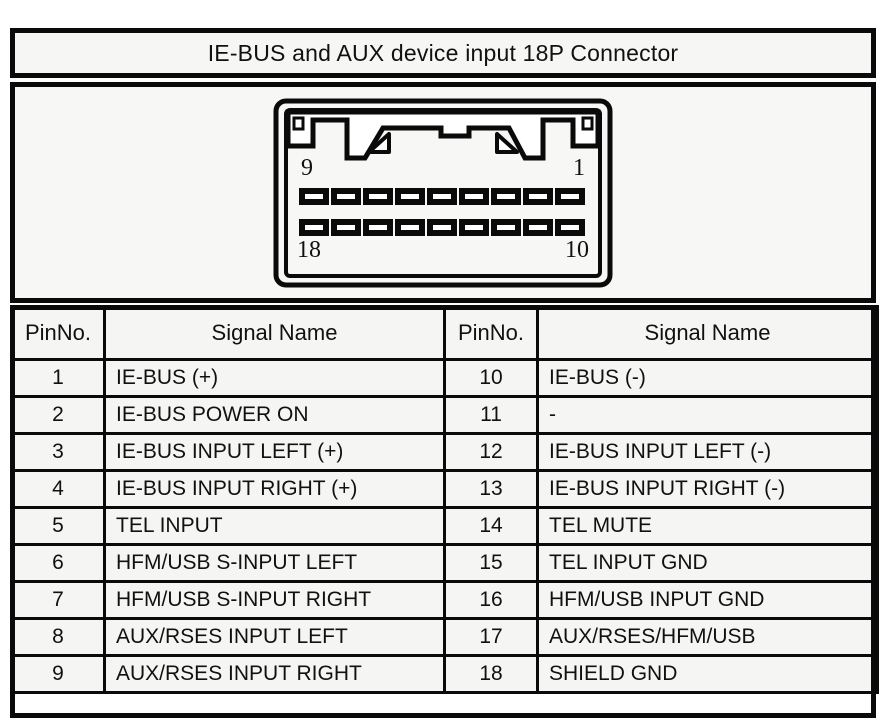  I want to click on pin-number: 9, so click(58, 674).